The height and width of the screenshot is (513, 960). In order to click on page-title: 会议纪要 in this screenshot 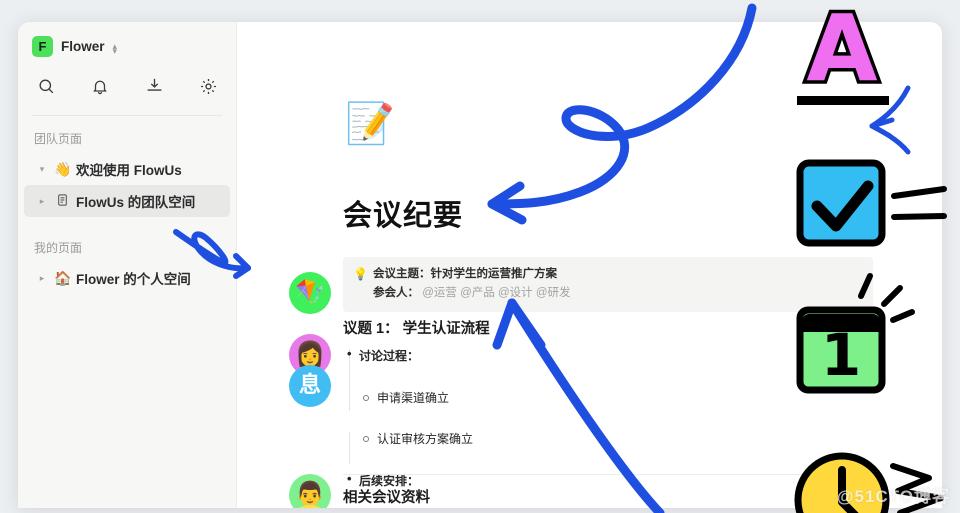, I will do `click(403, 213)`.